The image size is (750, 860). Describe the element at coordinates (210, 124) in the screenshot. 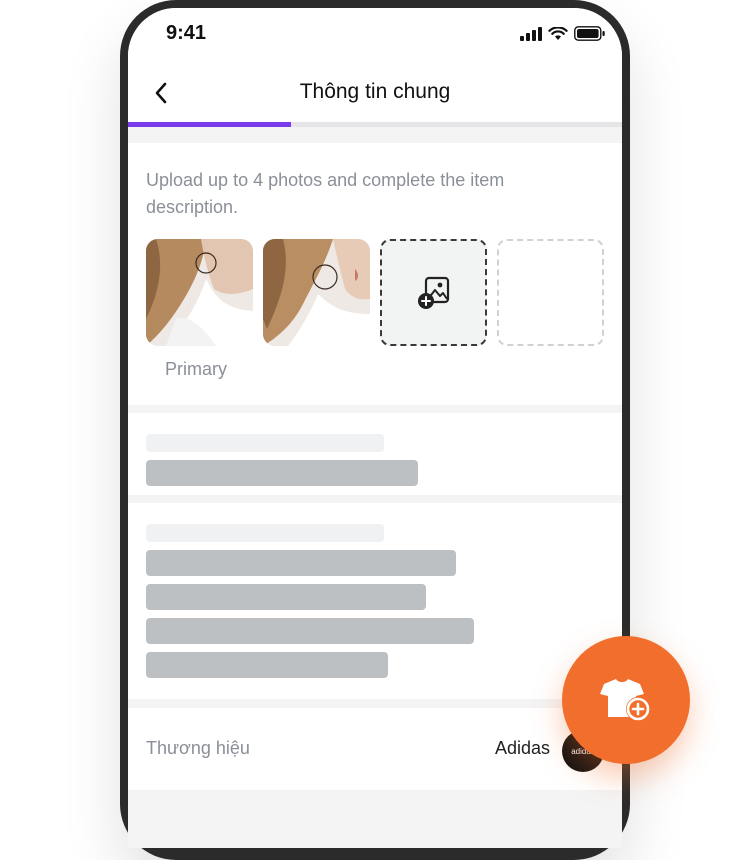

I see `progress-fill` at that location.